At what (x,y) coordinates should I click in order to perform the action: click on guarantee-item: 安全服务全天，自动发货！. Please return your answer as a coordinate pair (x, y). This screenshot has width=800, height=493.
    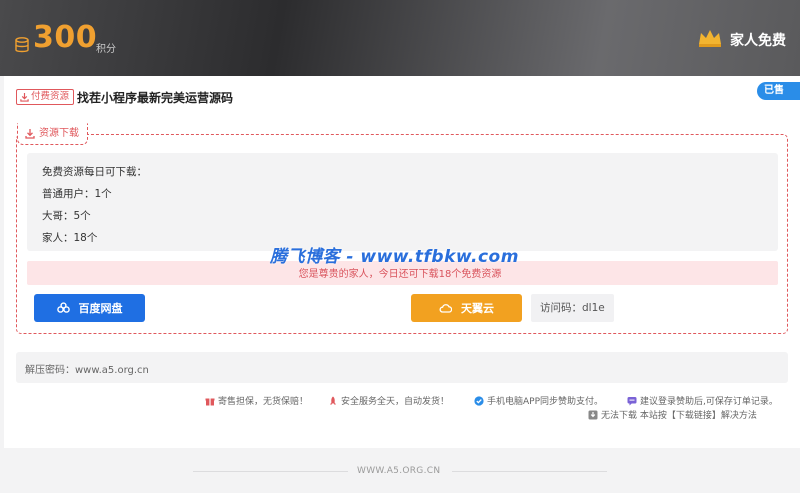
    Looking at the image, I should click on (388, 400).